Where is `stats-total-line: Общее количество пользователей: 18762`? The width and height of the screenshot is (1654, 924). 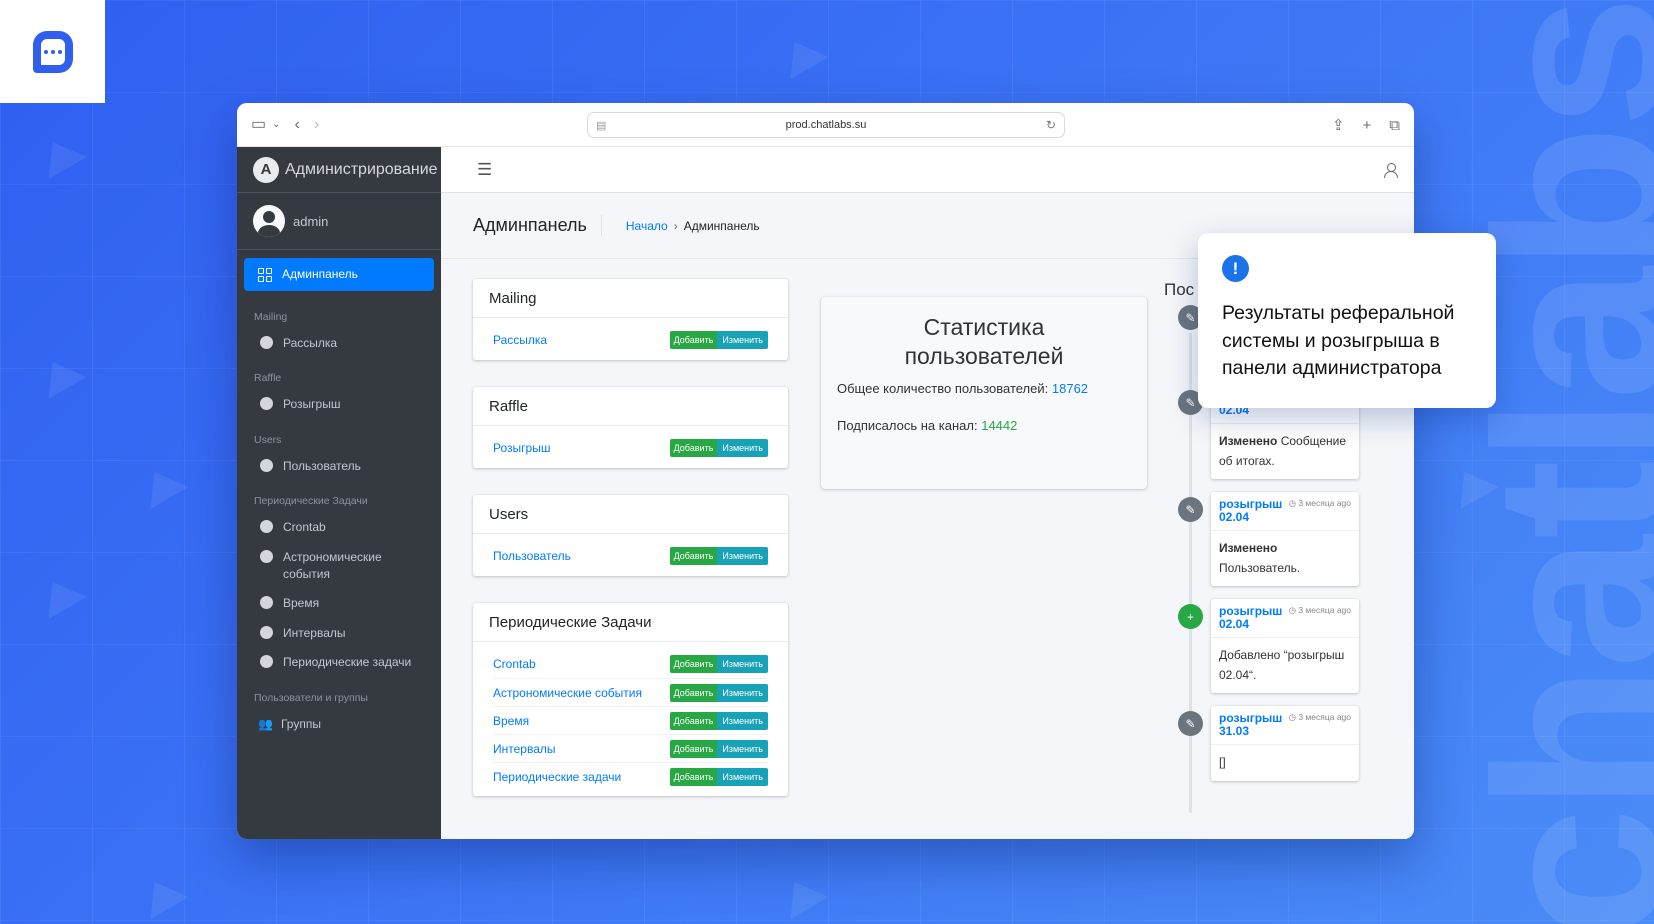 stats-total-line: Общее количество пользователей: 18762 is located at coordinates (984, 388).